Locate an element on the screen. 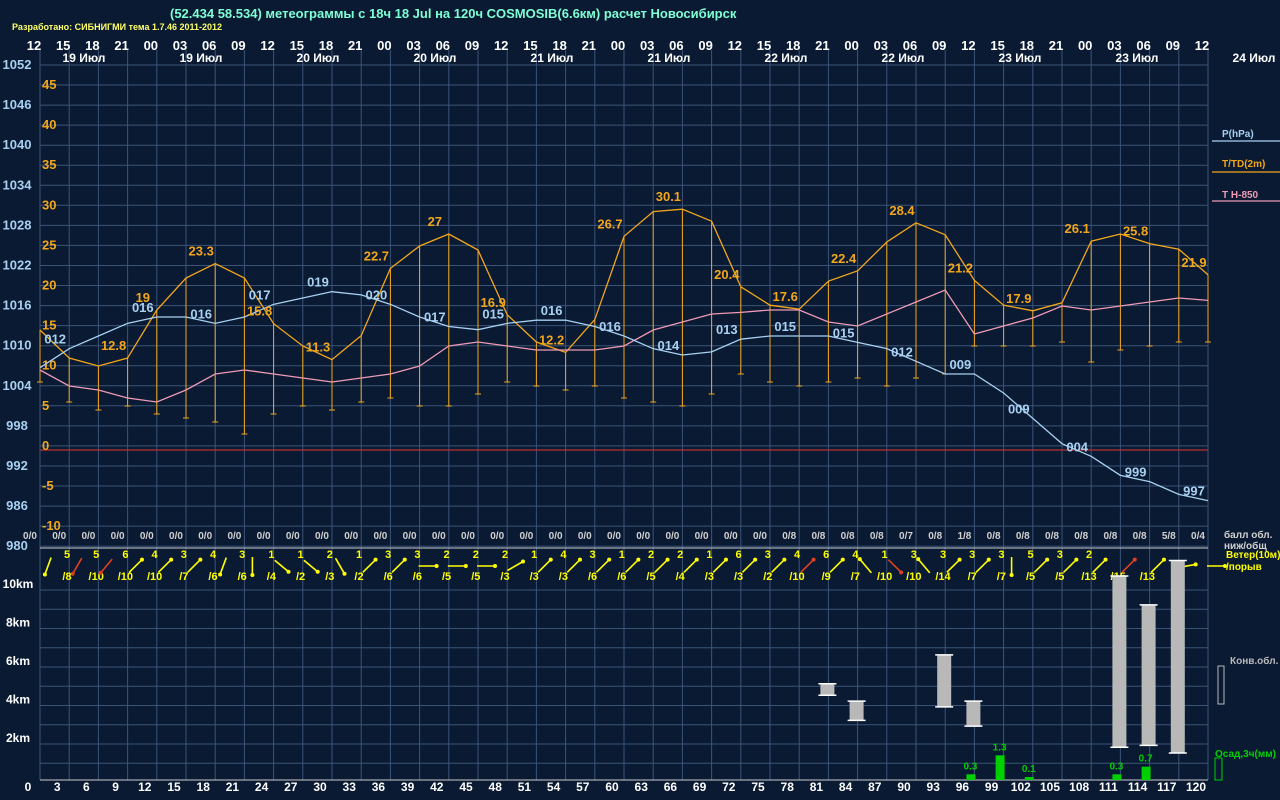 The image size is (1280, 800). cloud-cover-label: 0/8 is located at coordinates (1052, 536).